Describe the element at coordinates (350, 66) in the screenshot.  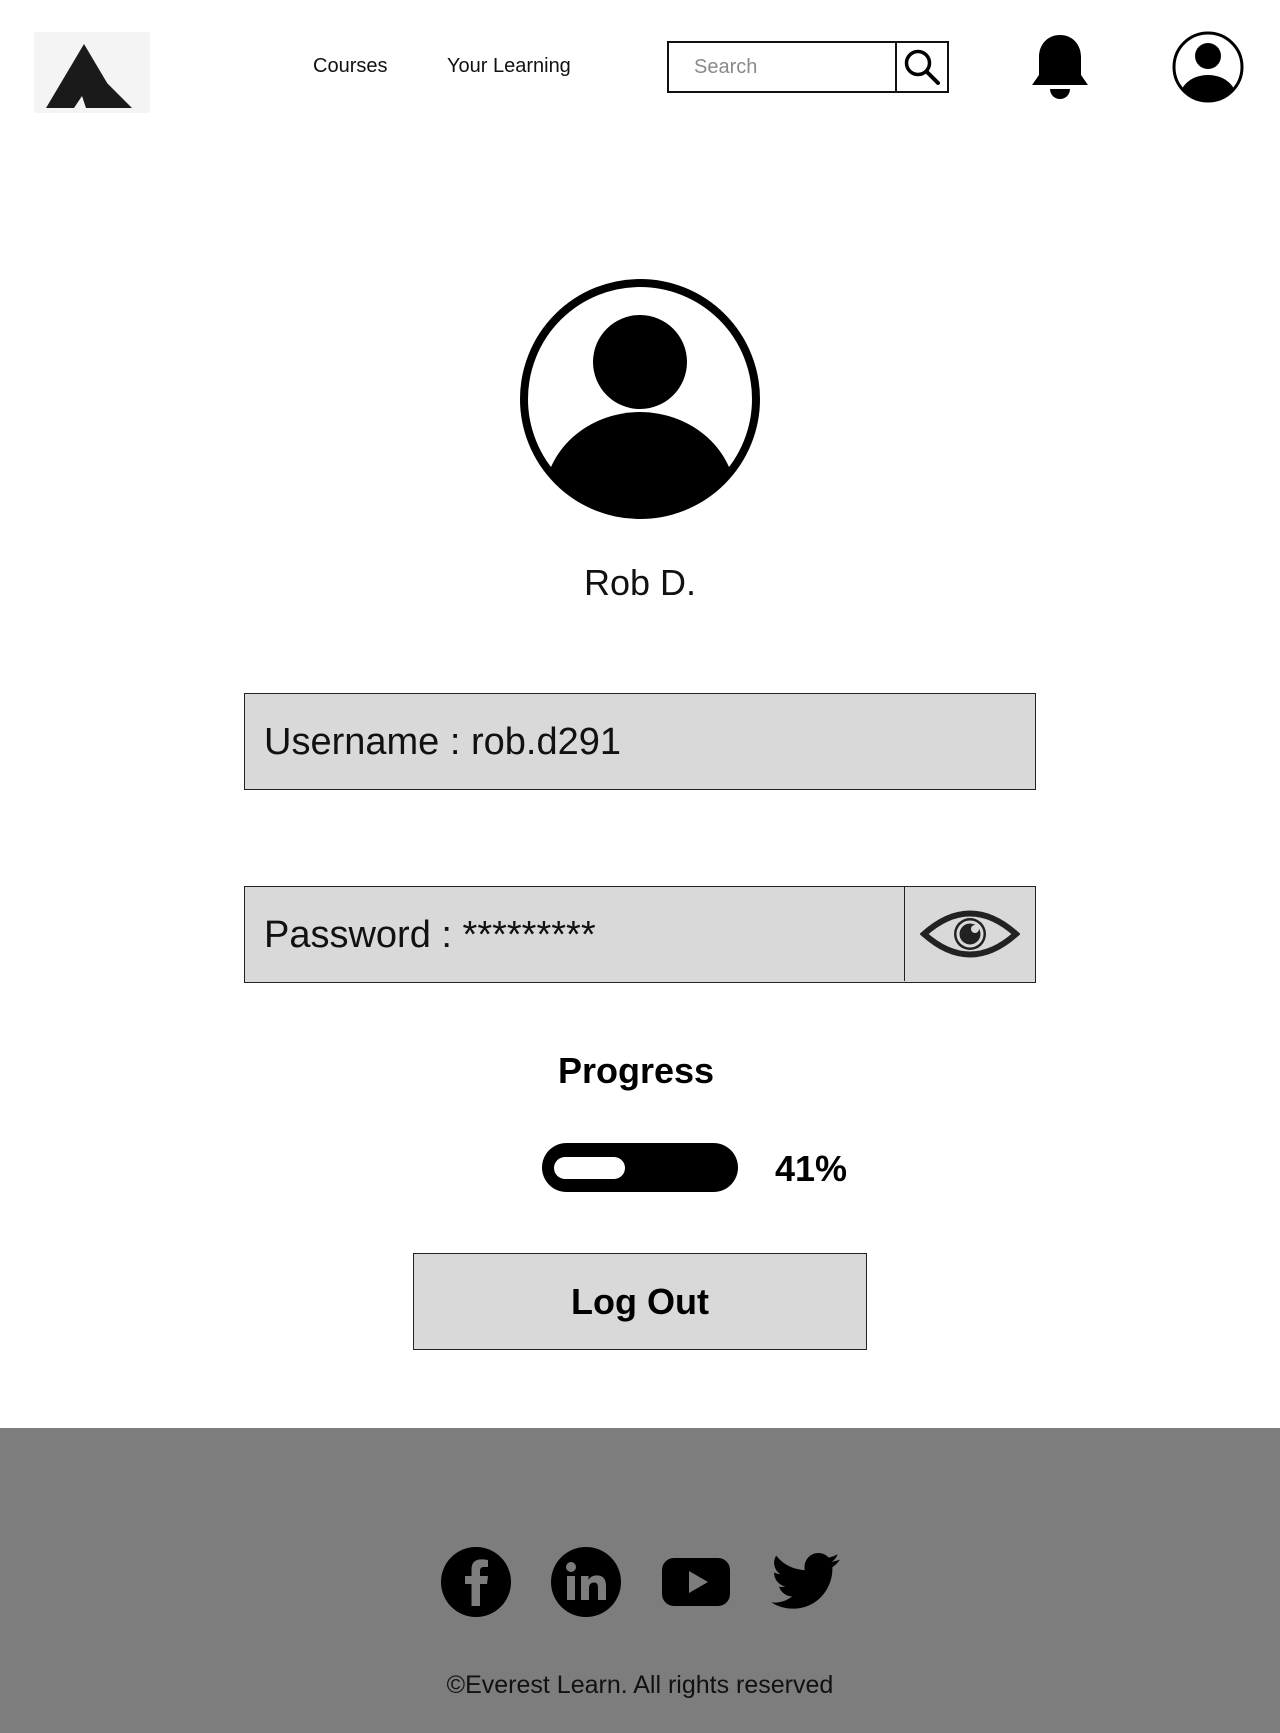
I see `nav-courses: Courses` at that location.